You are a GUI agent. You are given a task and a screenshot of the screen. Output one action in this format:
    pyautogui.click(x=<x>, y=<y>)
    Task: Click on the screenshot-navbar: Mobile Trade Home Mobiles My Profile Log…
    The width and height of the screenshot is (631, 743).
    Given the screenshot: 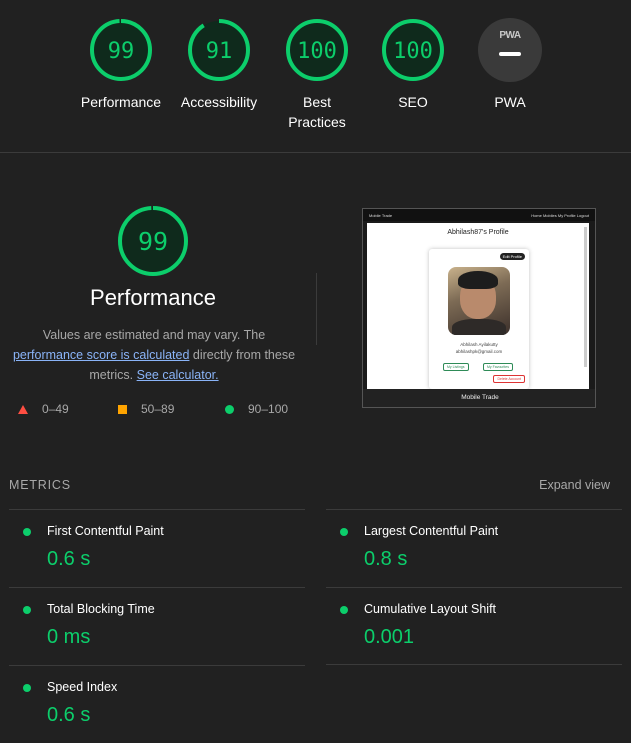 What is the action you would take?
    pyautogui.click(x=479, y=215)
    